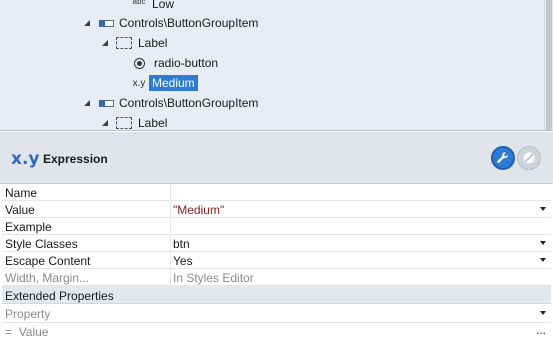 This screenshot has height=346, width=553. Describe the element at coordinates (173, 83) in the screenshot. I see `tree-node-label: Medium` at that location.